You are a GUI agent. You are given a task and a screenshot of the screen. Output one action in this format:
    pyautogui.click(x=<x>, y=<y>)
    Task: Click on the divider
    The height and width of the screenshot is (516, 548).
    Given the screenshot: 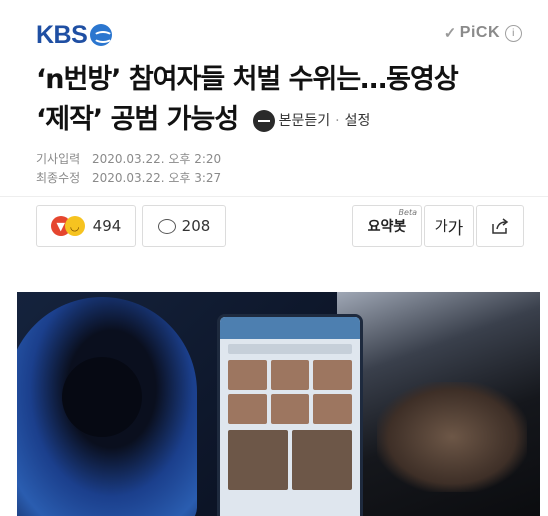 What is the action you would take?
    pyautogui.click(x=274, y=196)
    